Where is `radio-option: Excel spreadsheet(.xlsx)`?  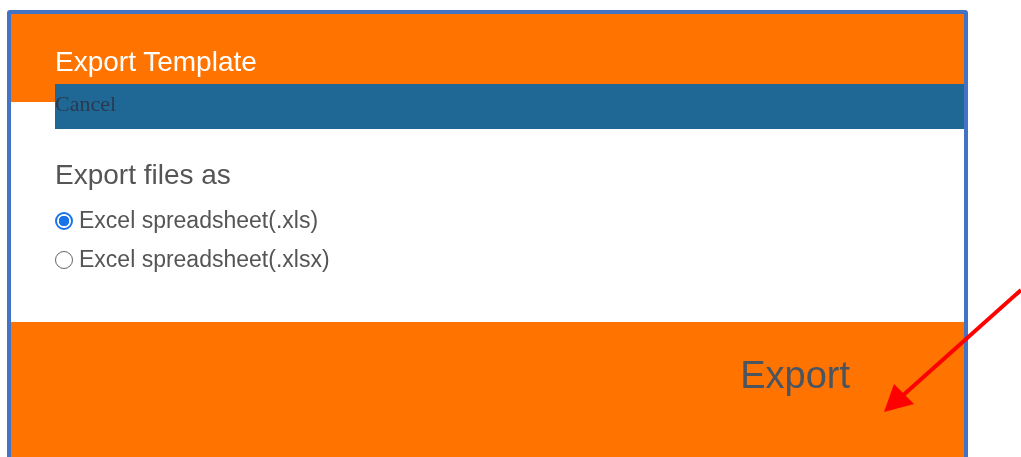
radio-option: Excel spreadsheet(.xlsx) is located at coordinates (192, 259).